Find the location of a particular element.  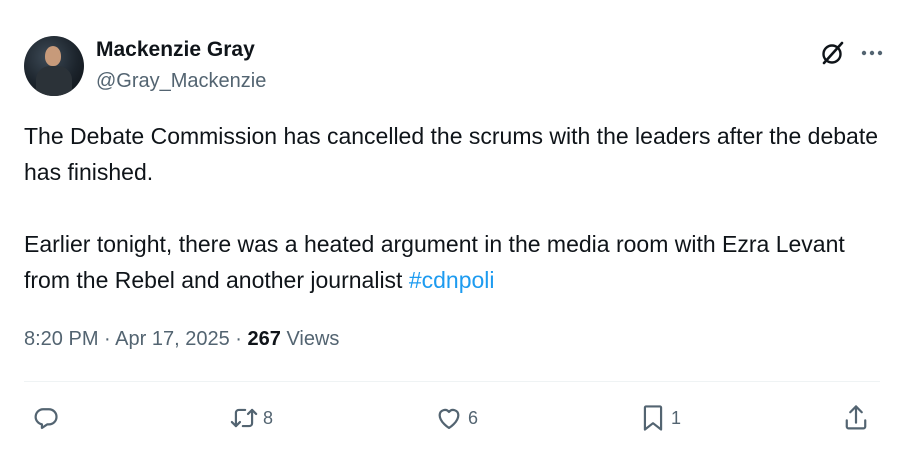

reply-icon is located at coordinates (46, 418).